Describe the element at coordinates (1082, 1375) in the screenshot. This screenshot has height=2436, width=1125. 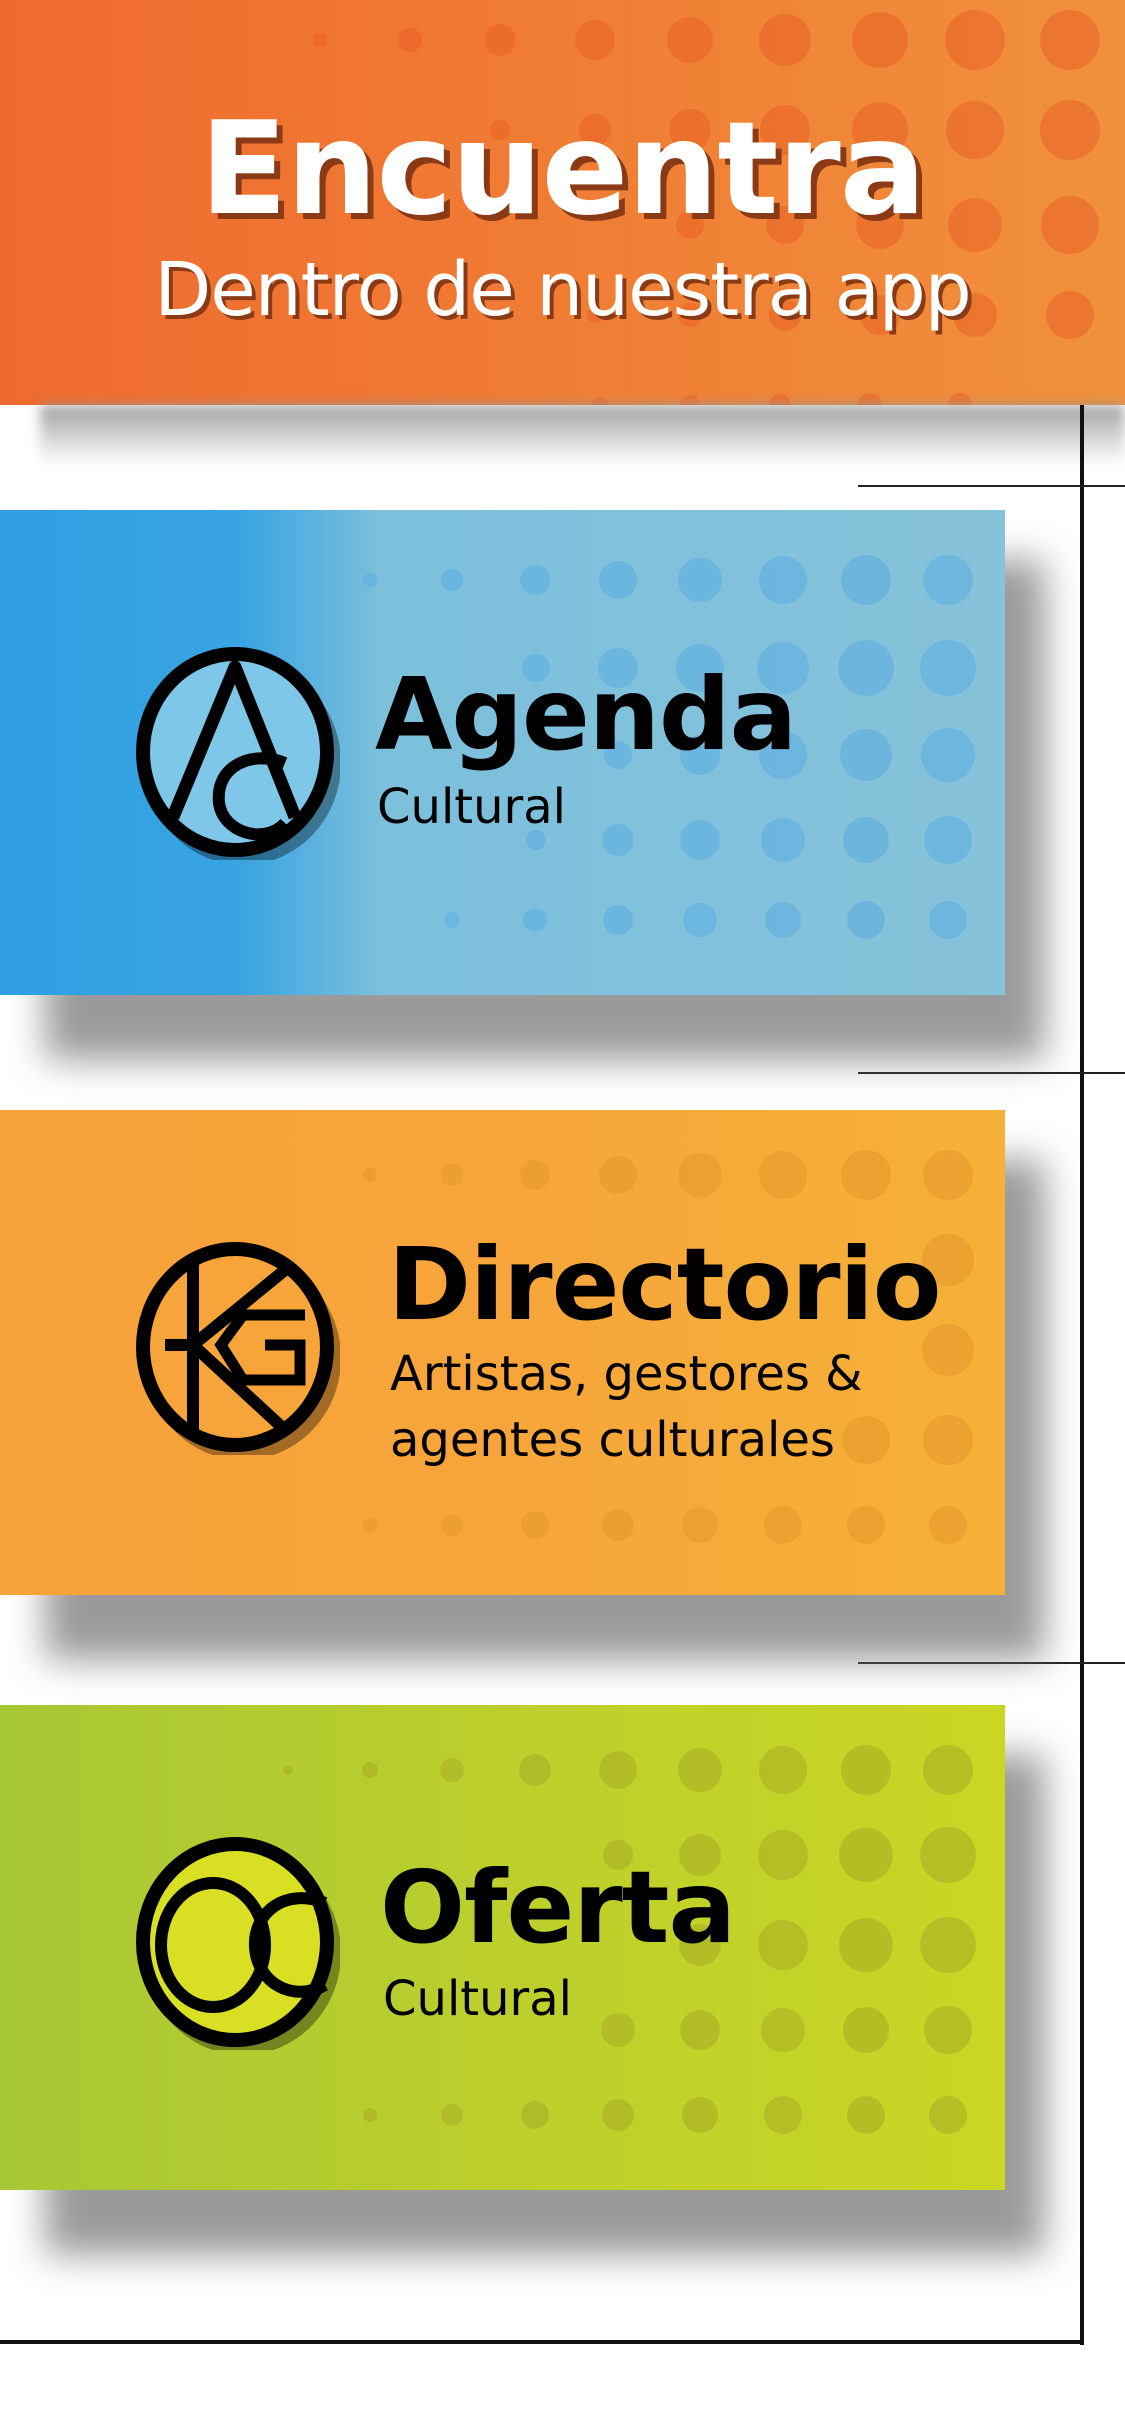
I see `frame-right-line` at that location.